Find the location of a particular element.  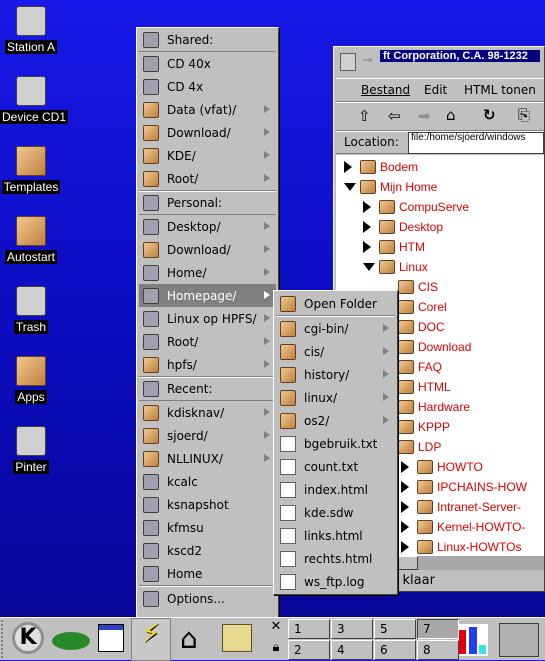

menu-html-tonen: HTML tonen is located at coordinates (500, 90).